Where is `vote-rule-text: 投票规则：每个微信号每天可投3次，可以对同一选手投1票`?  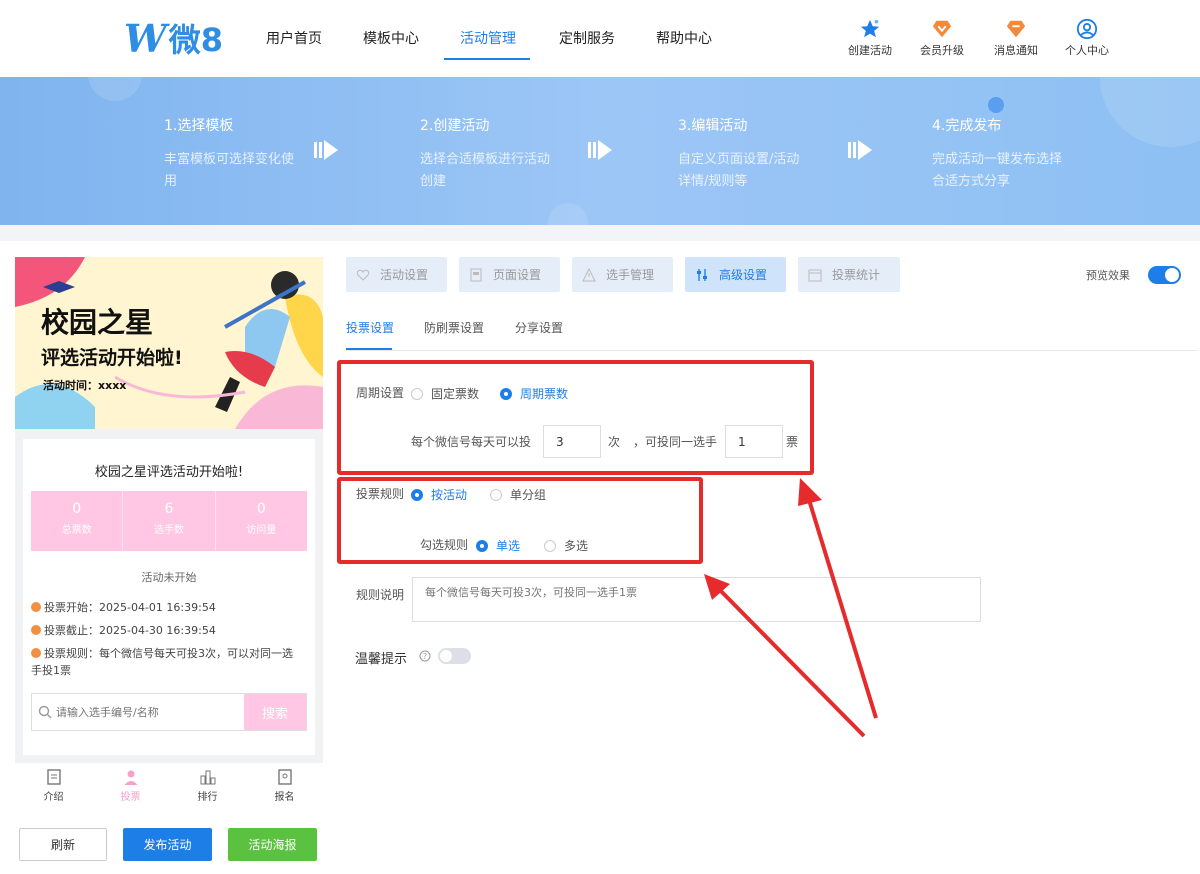
vote-rule-text: 投票规则：每个微信号每天可投3次，可以对同一选手投1票 is located at coordinates (162, 662).